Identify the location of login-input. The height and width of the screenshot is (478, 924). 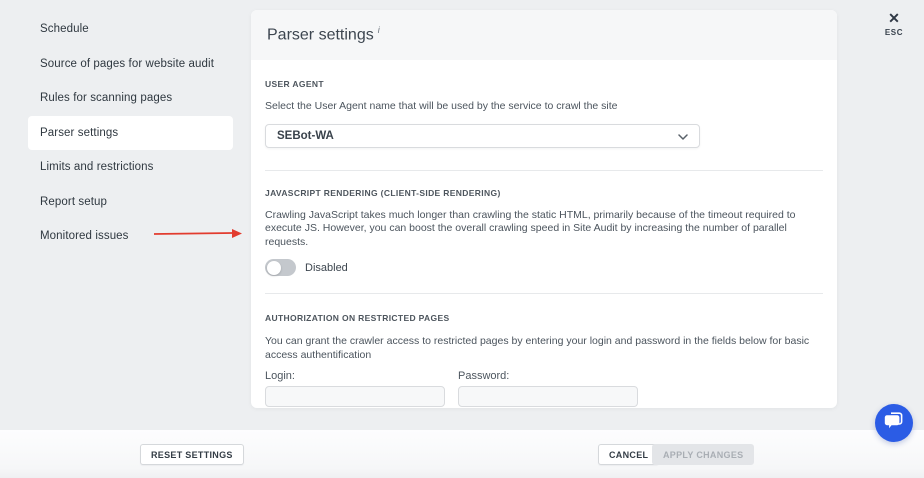
(355, 396).